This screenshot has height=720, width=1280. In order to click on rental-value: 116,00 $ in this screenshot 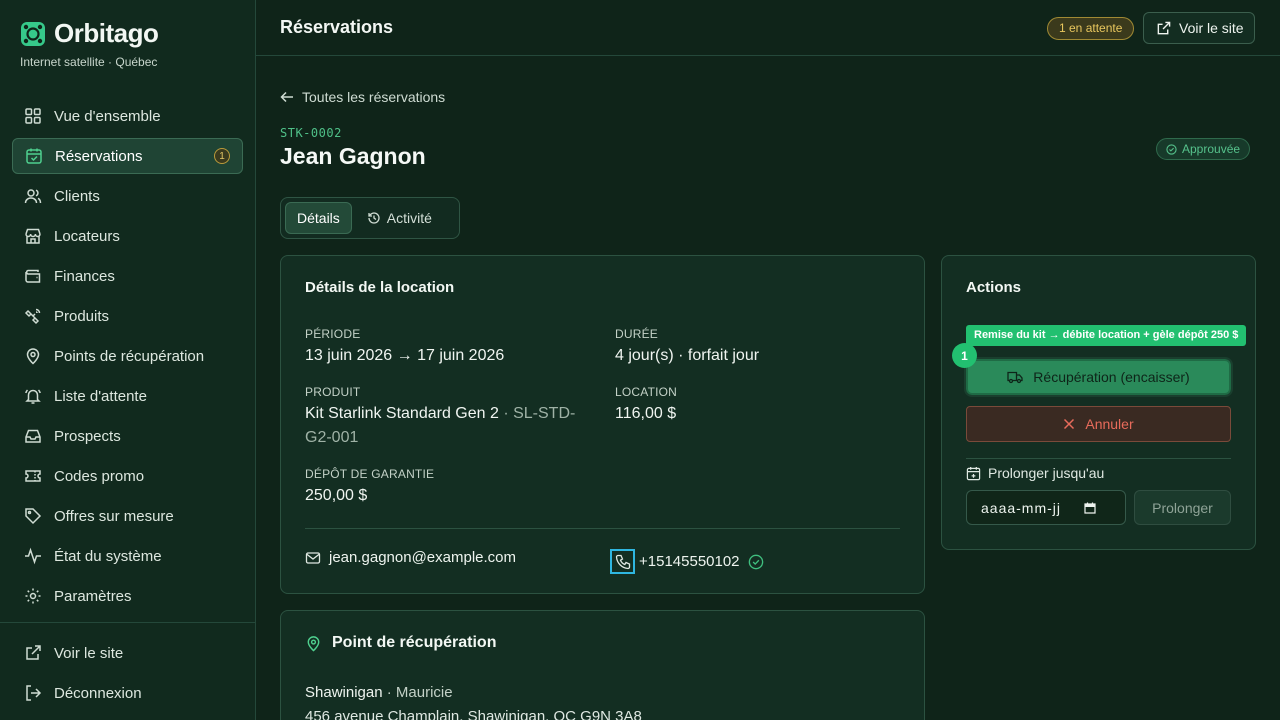, I will do `click(646, 413)`.